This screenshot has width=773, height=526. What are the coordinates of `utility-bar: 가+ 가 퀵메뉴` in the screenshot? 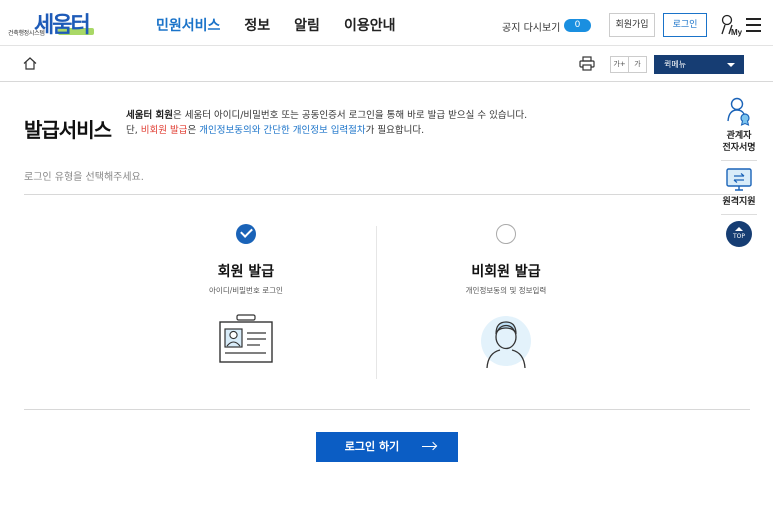 It's located at (386, 64).